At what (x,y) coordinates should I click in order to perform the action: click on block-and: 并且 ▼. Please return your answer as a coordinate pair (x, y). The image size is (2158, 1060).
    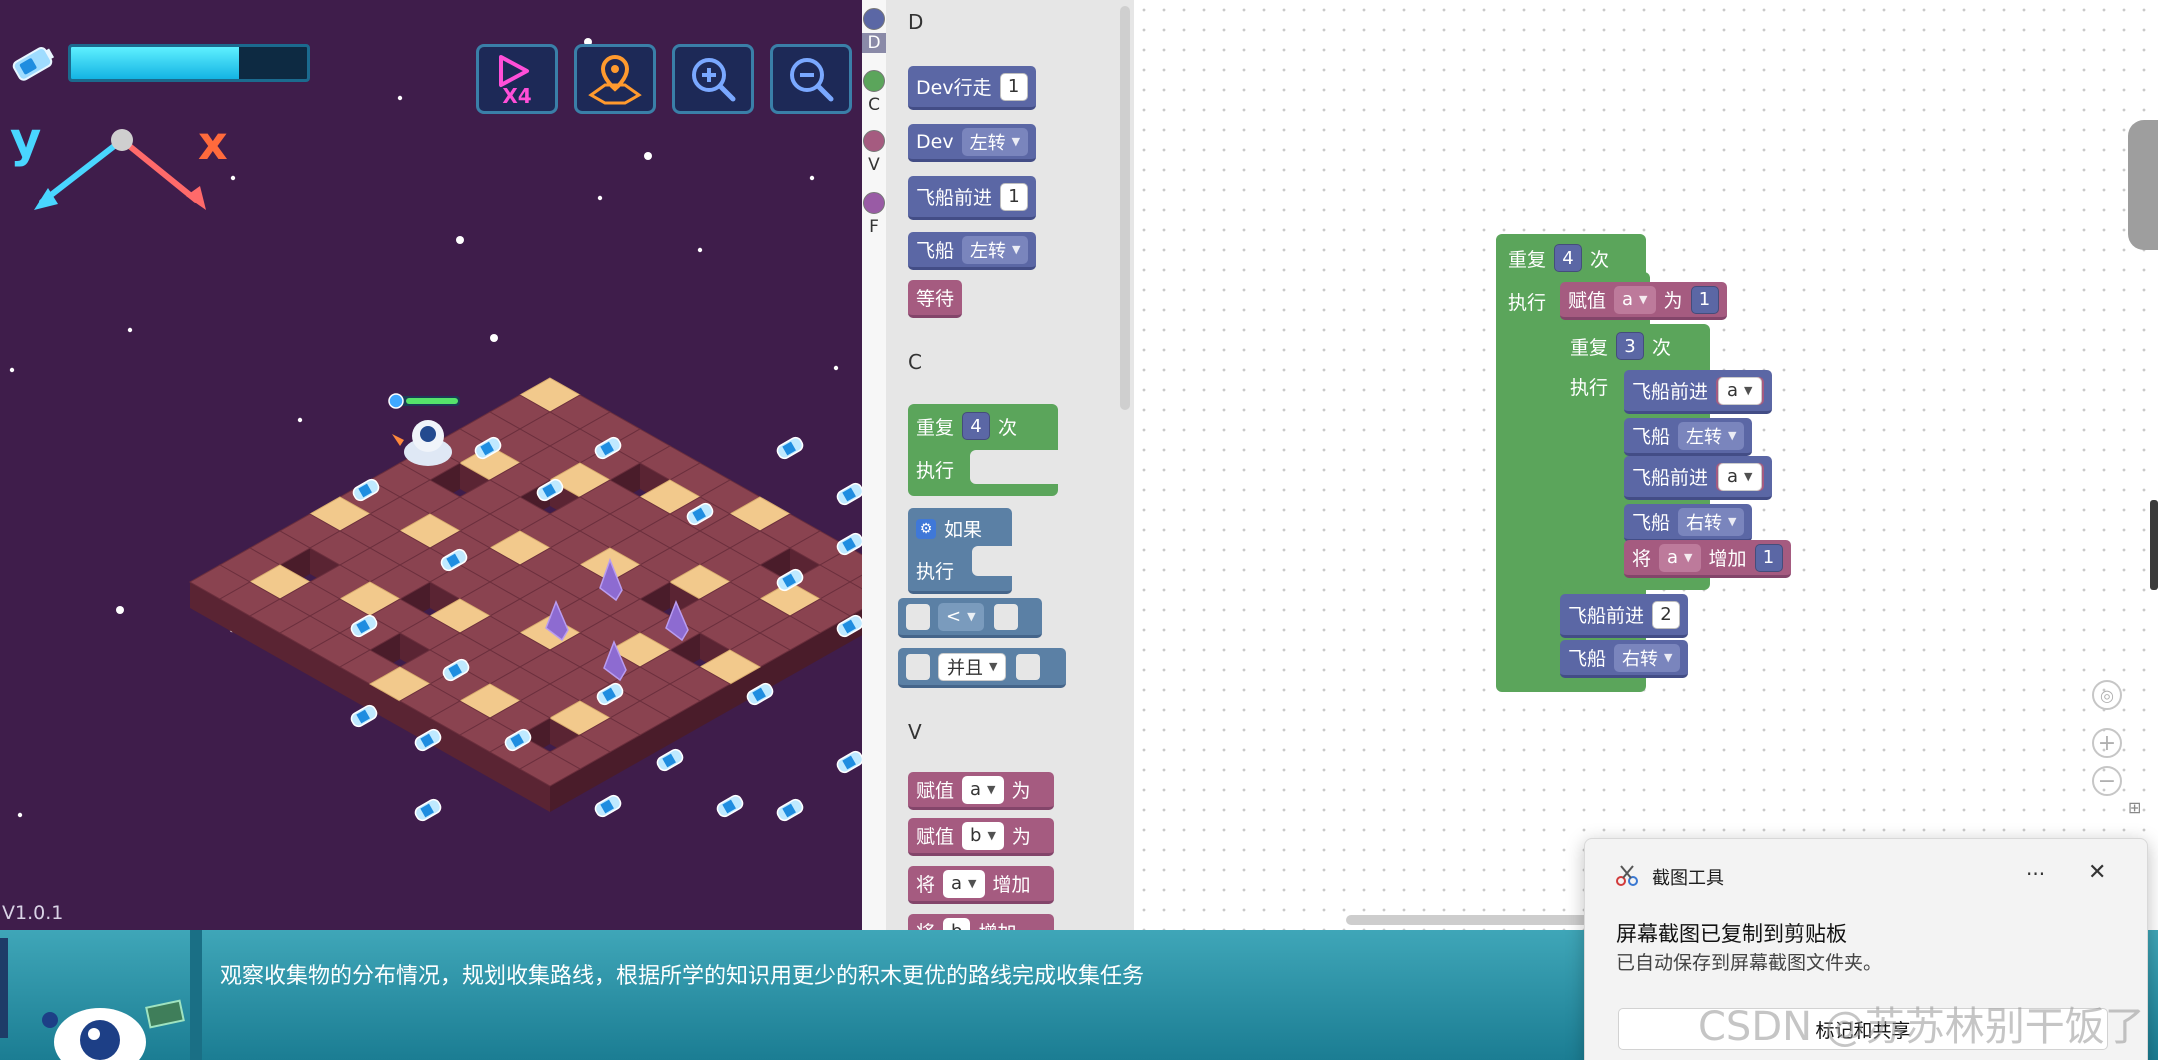
    Looking at the image, I should click on (982, 668).